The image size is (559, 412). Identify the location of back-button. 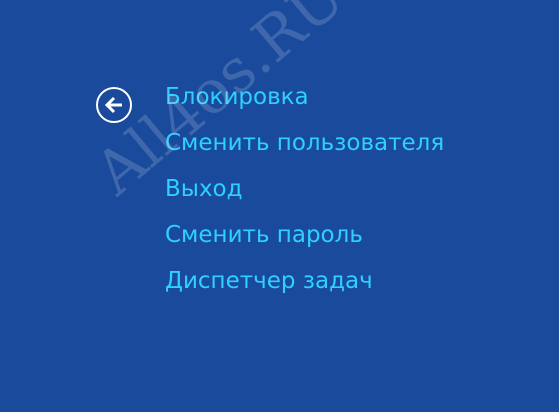
(114, 105).